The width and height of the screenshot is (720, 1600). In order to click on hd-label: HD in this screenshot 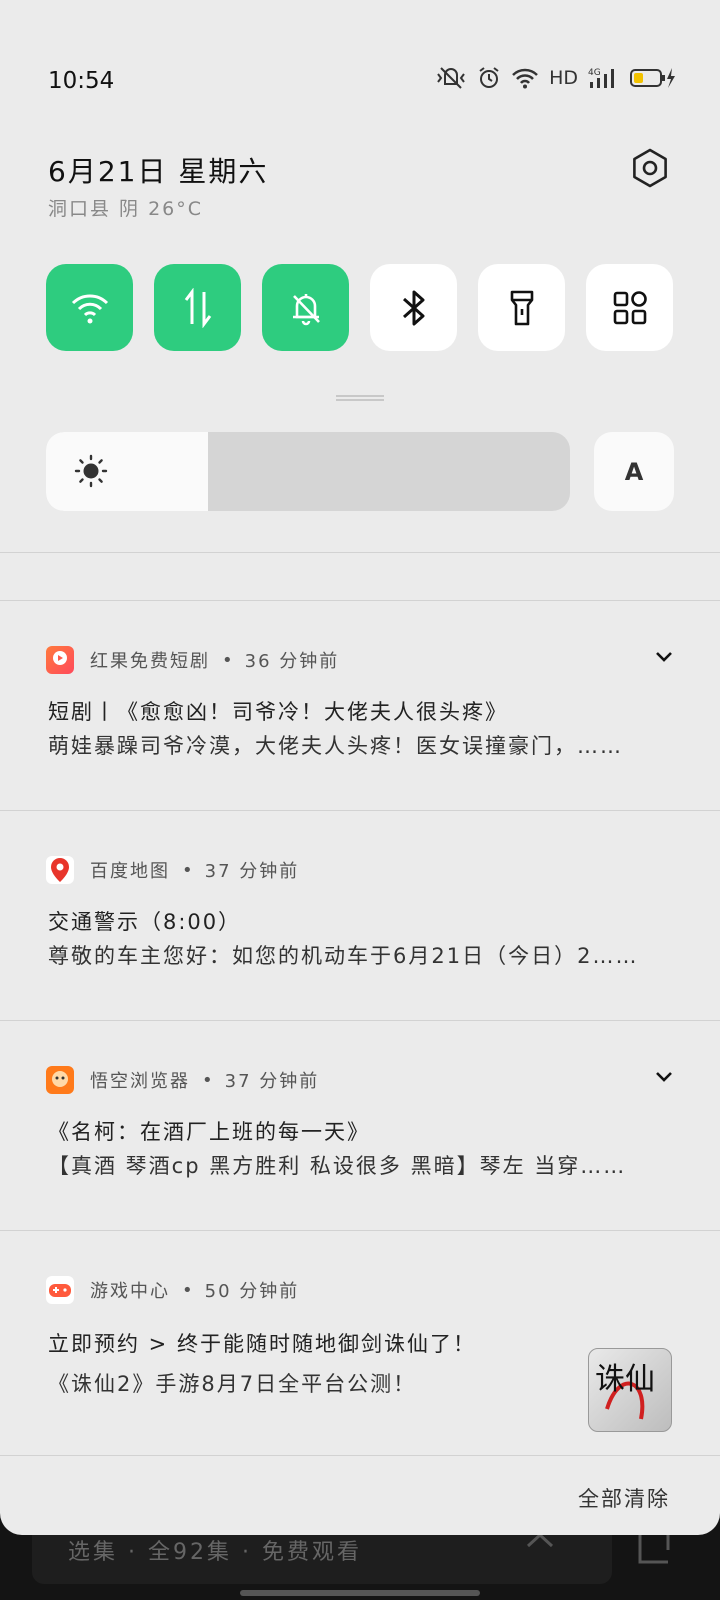, I will do `click(563, 78)`.